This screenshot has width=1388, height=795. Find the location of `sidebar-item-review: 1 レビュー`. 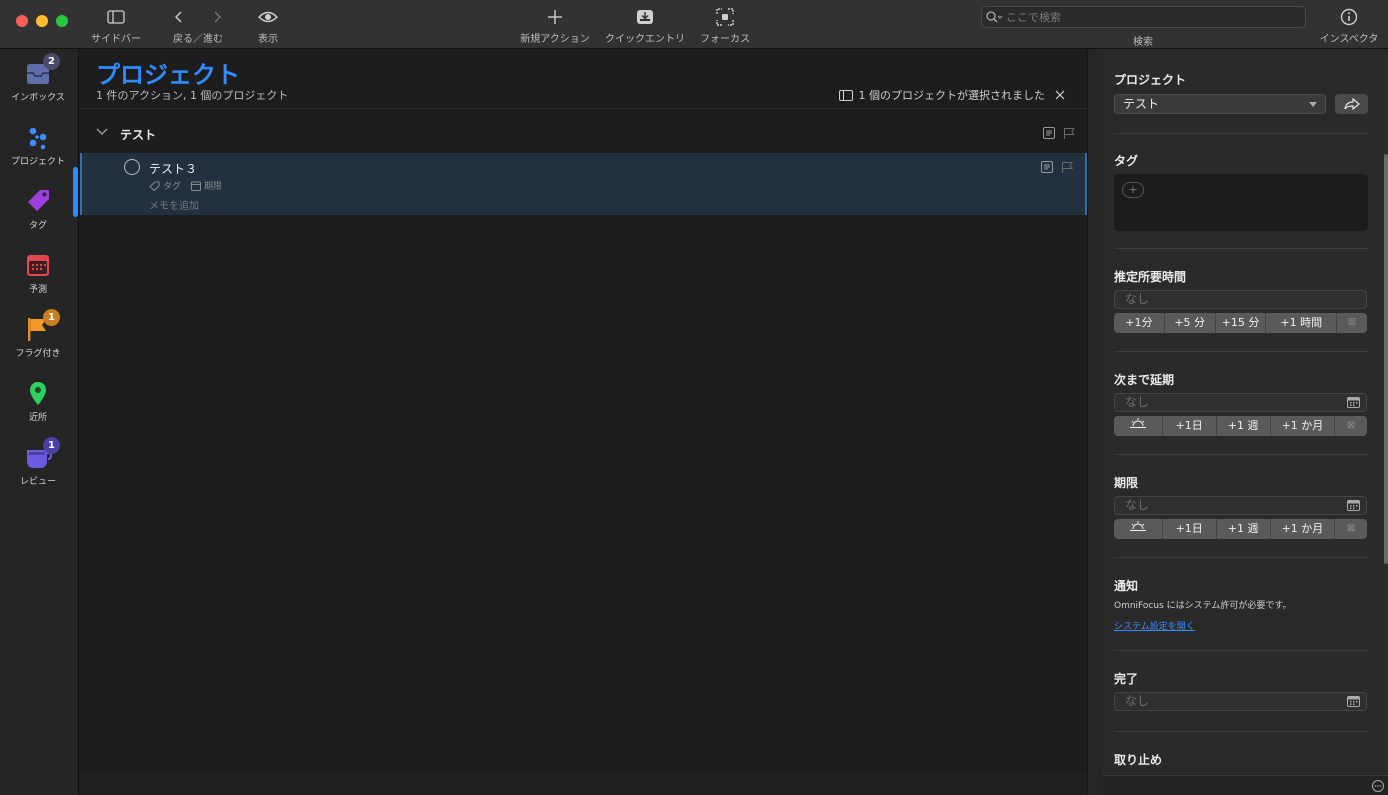

sidebar-item-review: 1 レビュー is located at coordinates (38, 465).